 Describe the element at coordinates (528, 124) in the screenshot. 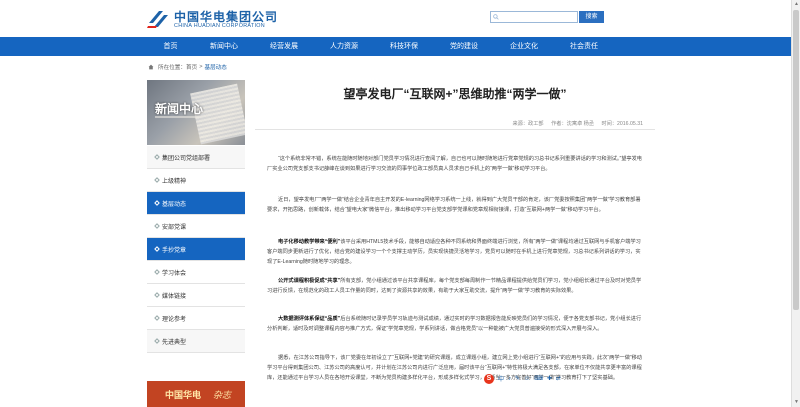

I see `article-source: 来源：政工部` at that location.